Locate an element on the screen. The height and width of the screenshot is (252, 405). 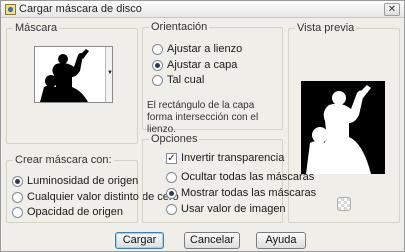
zoom-preview-icon is located at coordinates (344, 204).